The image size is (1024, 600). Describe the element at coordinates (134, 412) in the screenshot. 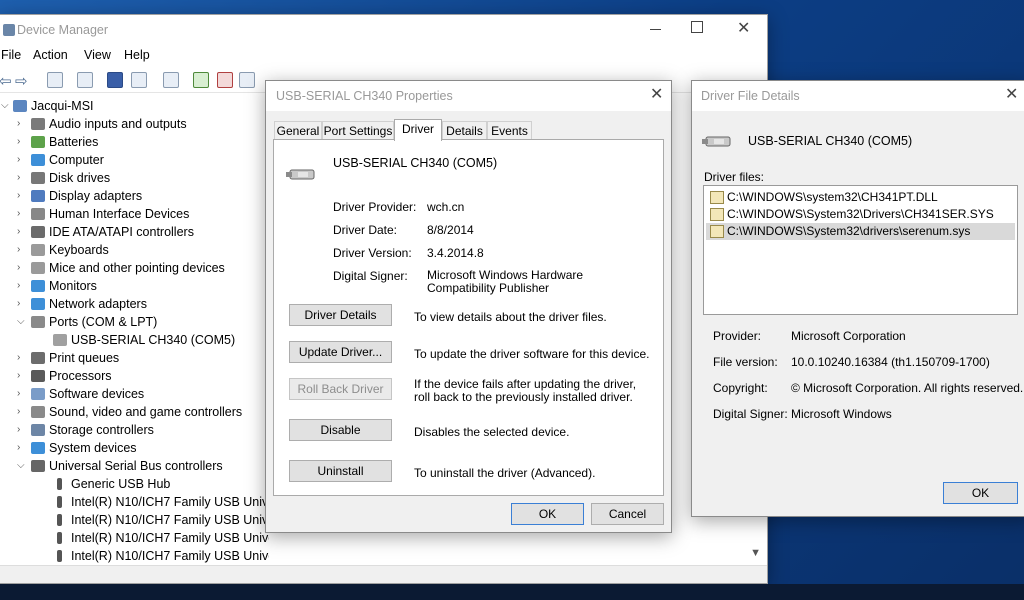

I see `tree-item: › Sound, video and game controllers` at that location.